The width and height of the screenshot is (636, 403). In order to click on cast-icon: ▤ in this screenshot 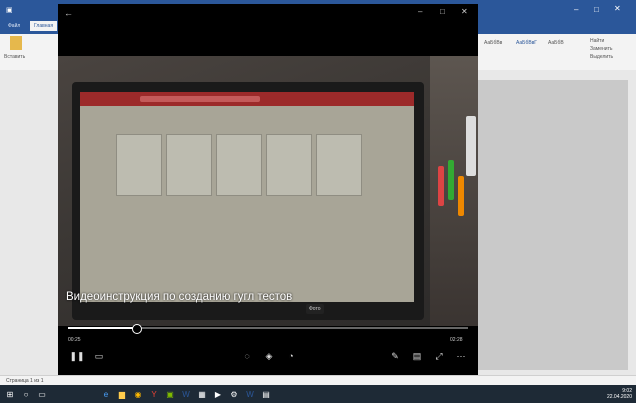, I will do `click(417, 356)`.